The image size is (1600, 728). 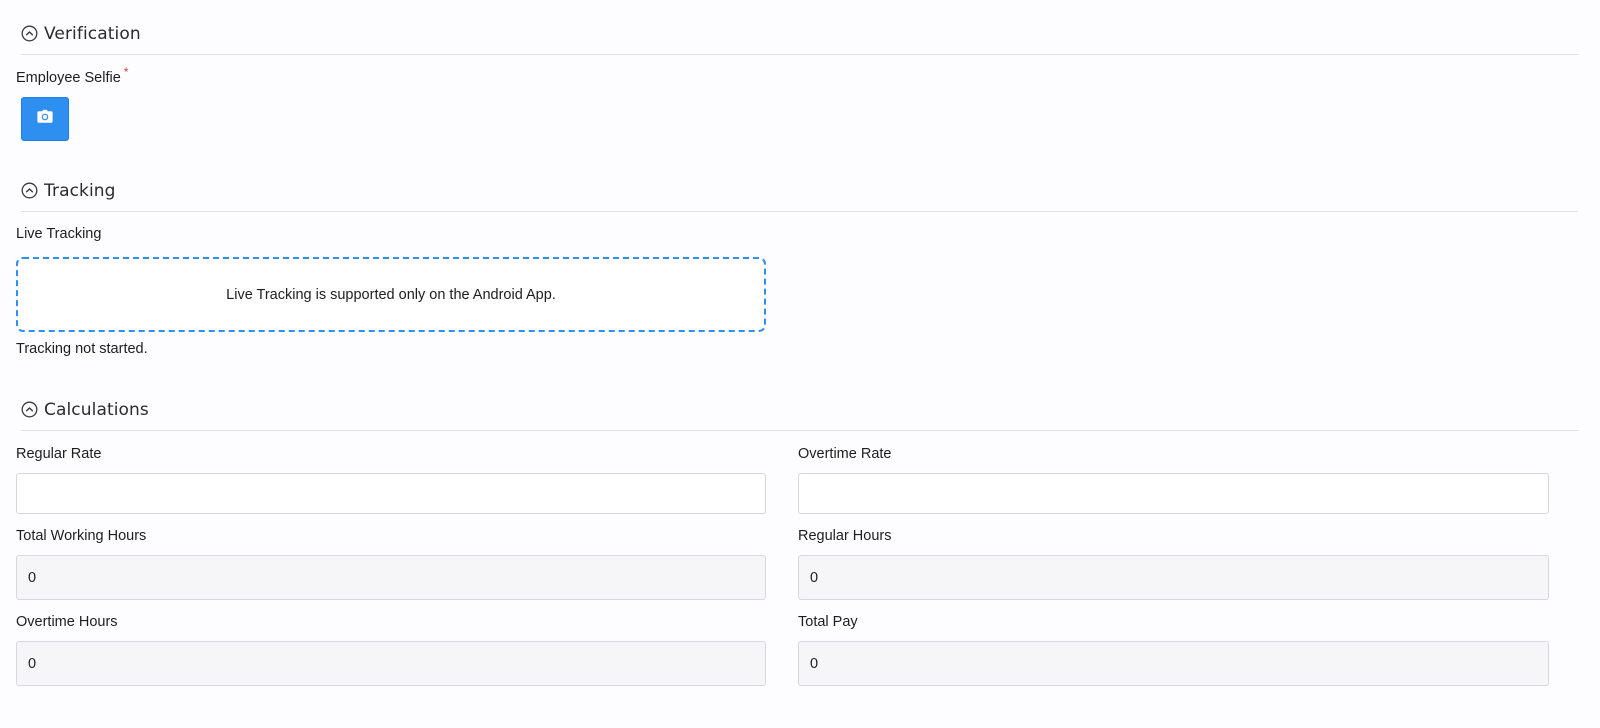 I want to click on live-tracking-label: Live Tracking, so click(x=59, y=234).